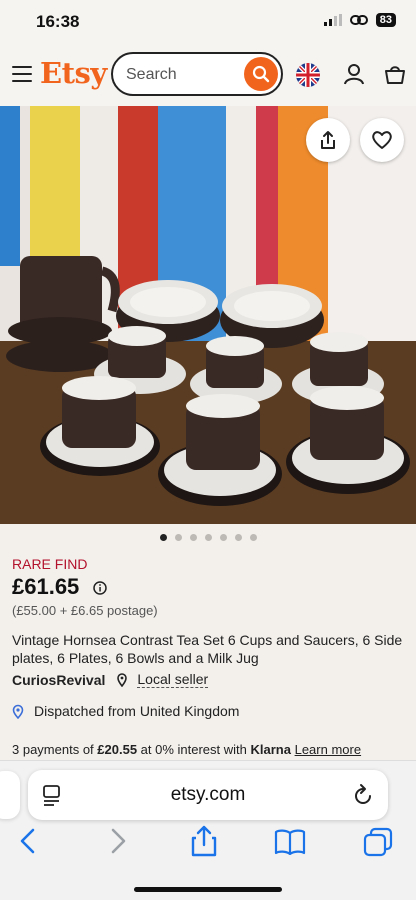 The image size is (416, 900). I want to click on search-button, so click(261, 74).